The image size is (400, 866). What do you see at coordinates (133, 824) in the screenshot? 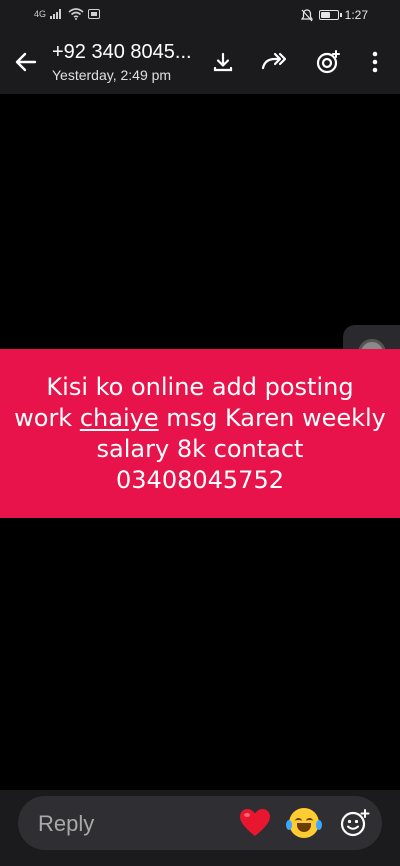
I see `reply-input` at bounding box center [133, 824].